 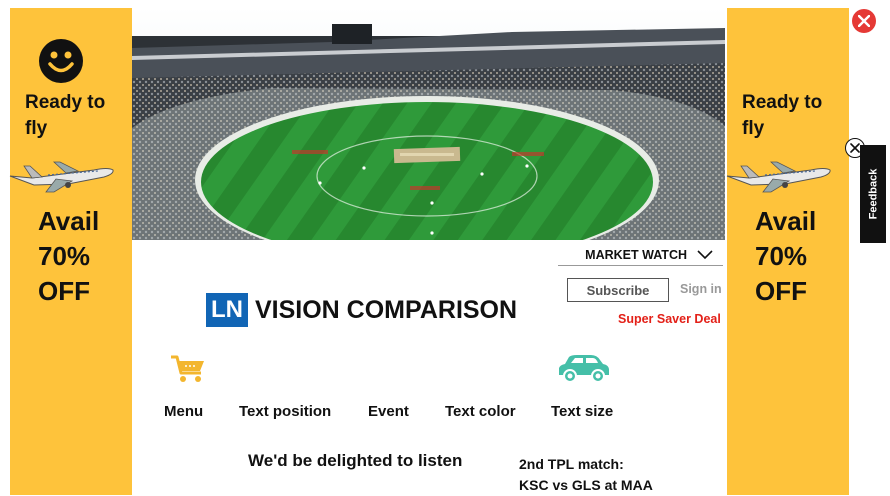 I want to click on close-ad-button, so click(x=864, y=21).